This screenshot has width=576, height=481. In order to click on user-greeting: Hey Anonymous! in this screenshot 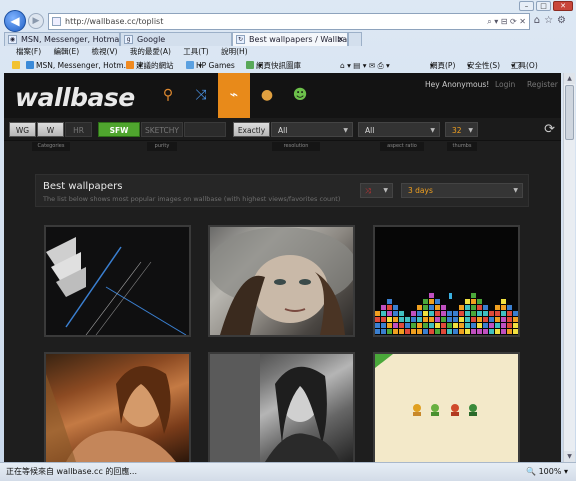, I will do `click(457, 84)`.